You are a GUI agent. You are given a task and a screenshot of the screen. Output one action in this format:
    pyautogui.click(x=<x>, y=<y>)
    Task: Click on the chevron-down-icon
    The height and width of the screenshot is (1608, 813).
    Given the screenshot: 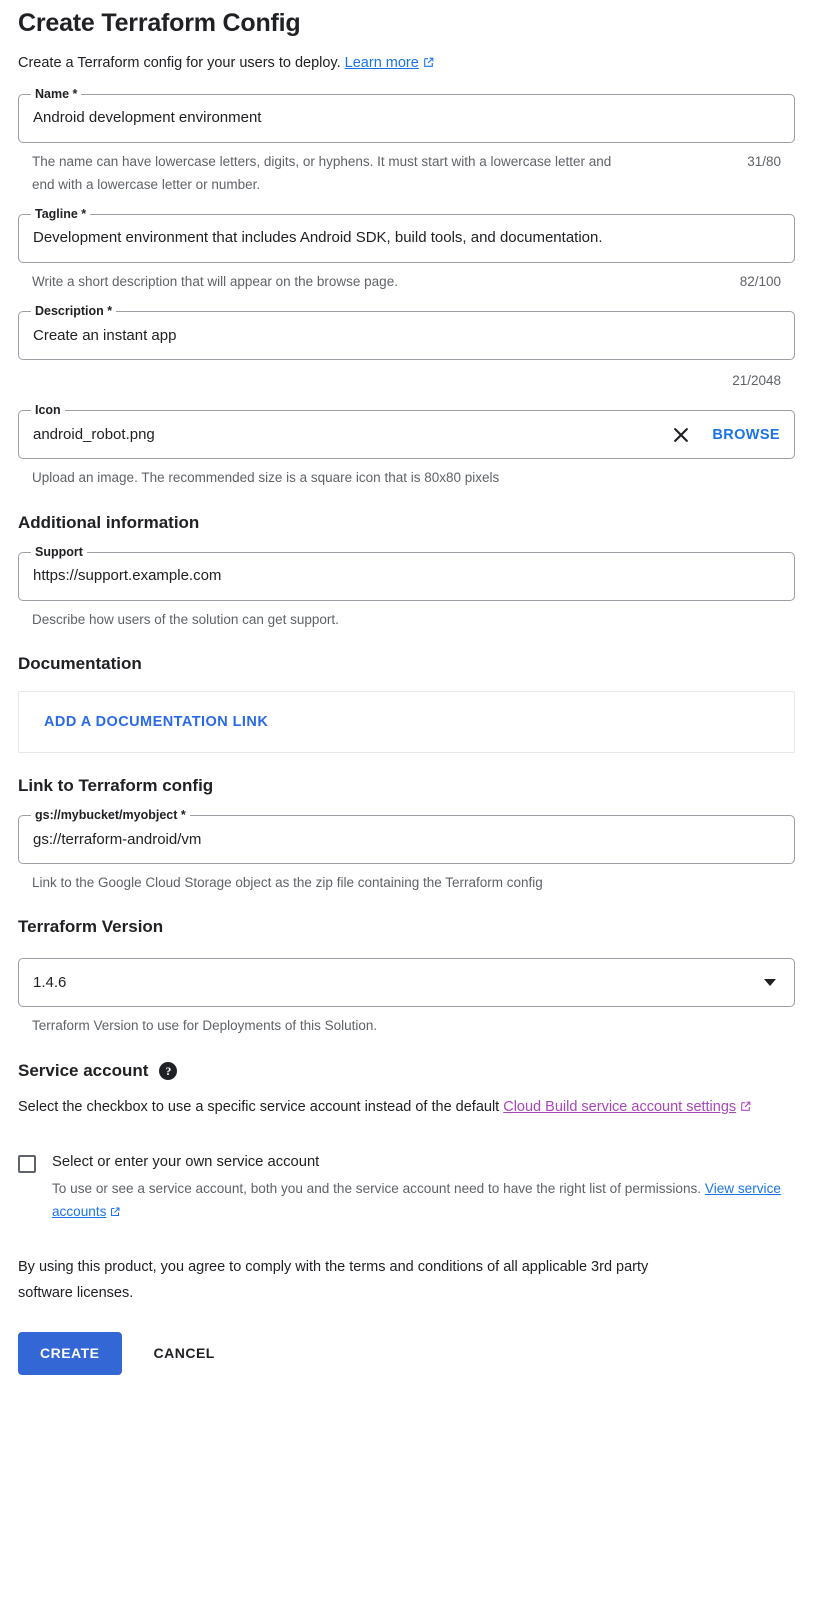 What is the action you would take?
    pyautogui.click(x=770, y=983)
    